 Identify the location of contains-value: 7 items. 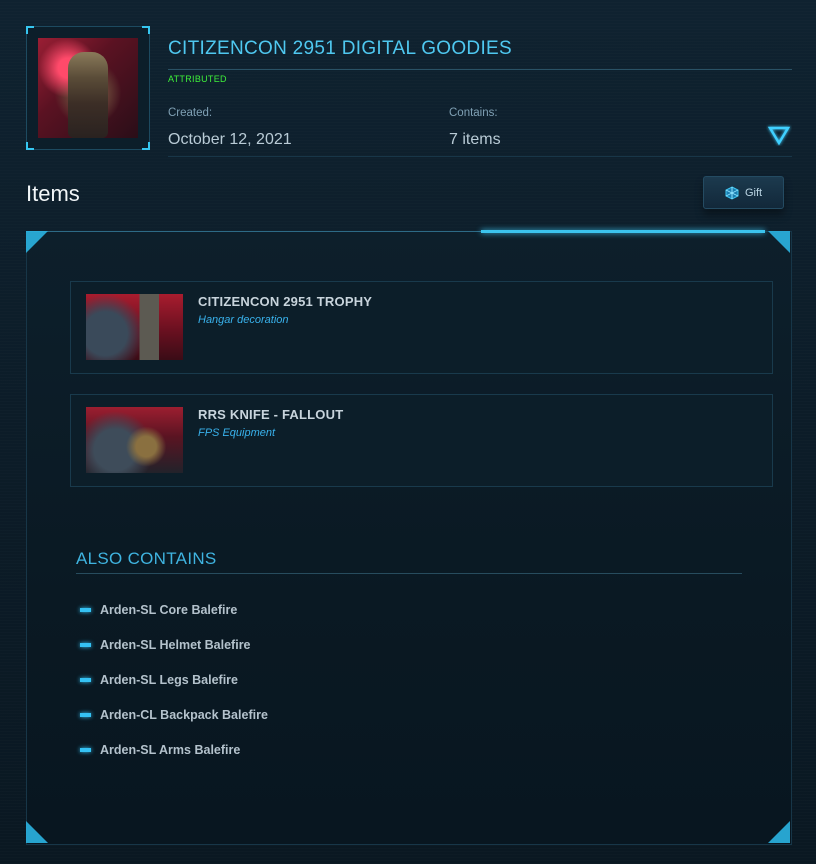
(475, 139).